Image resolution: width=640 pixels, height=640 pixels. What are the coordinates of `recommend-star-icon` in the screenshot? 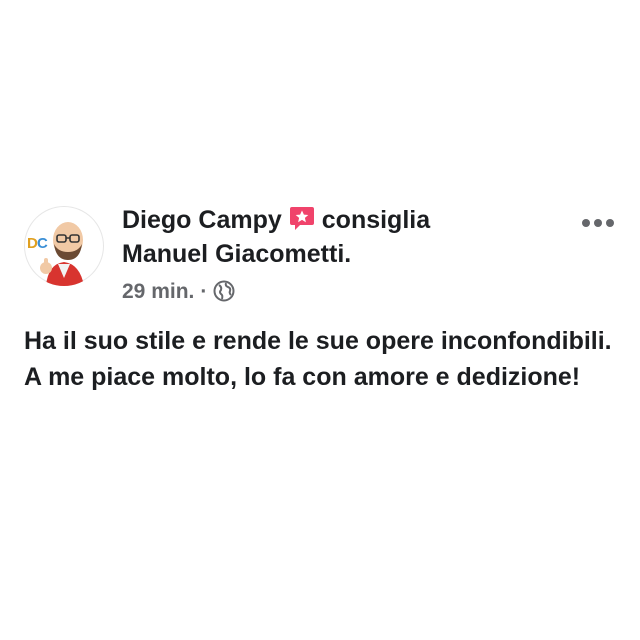 It's located at (302, 218).